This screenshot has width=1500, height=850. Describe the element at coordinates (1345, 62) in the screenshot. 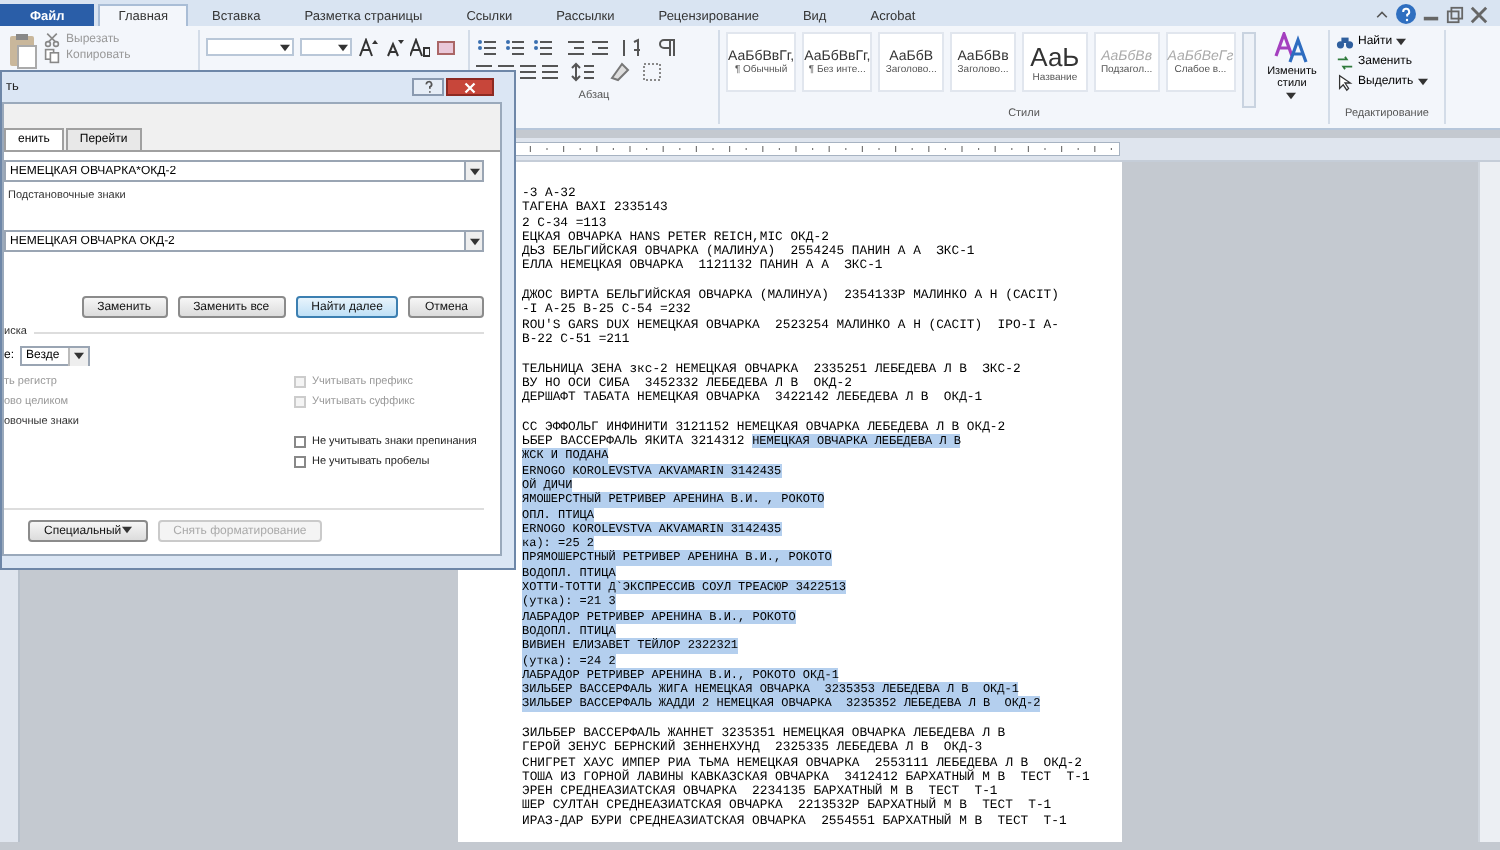

I see `replace-icon` at that location.